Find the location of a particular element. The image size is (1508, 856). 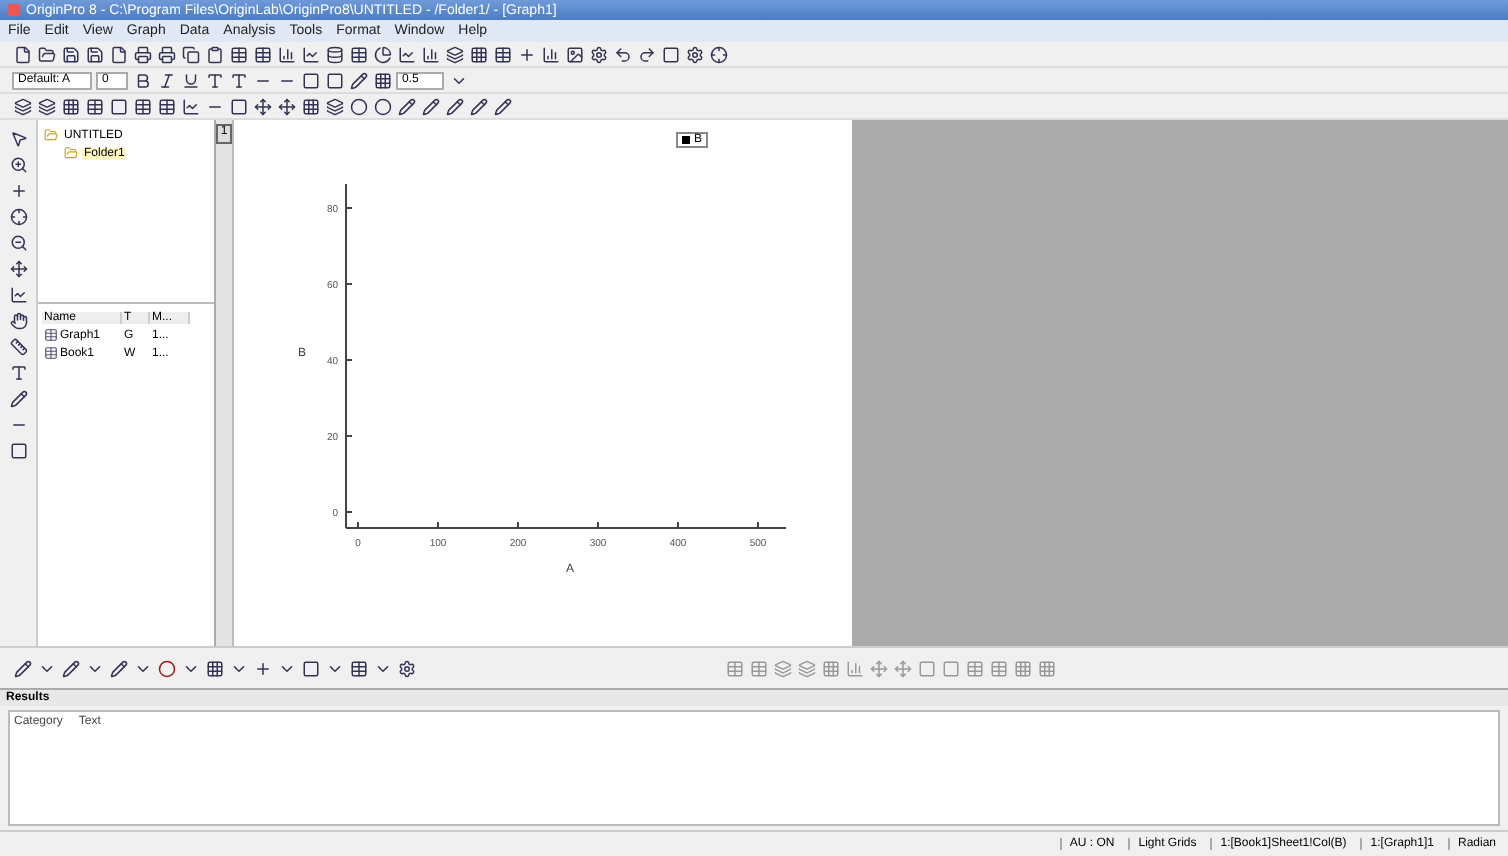

copy-icon is located at coordinates (190, 54).